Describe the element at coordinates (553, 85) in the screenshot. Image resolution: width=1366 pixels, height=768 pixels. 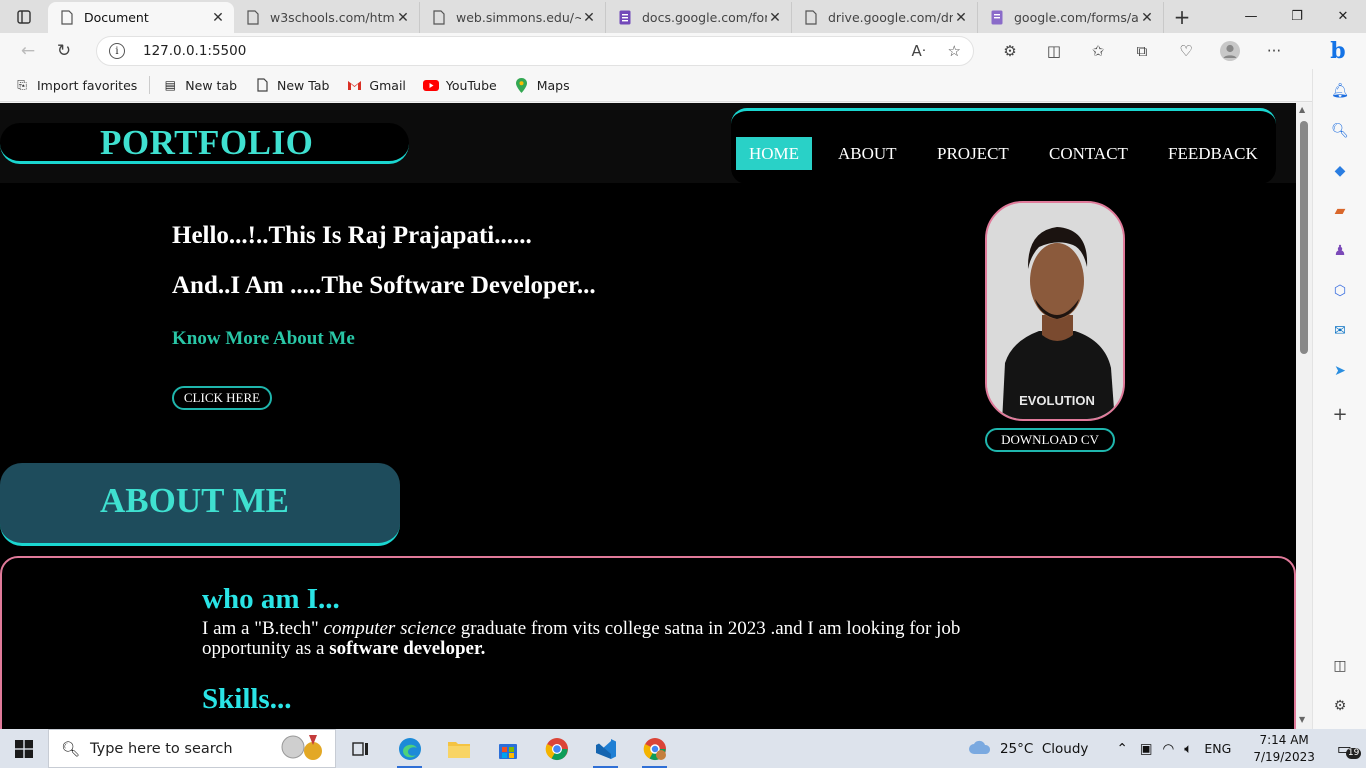
I see `bookmark-label: Maps` at that location.